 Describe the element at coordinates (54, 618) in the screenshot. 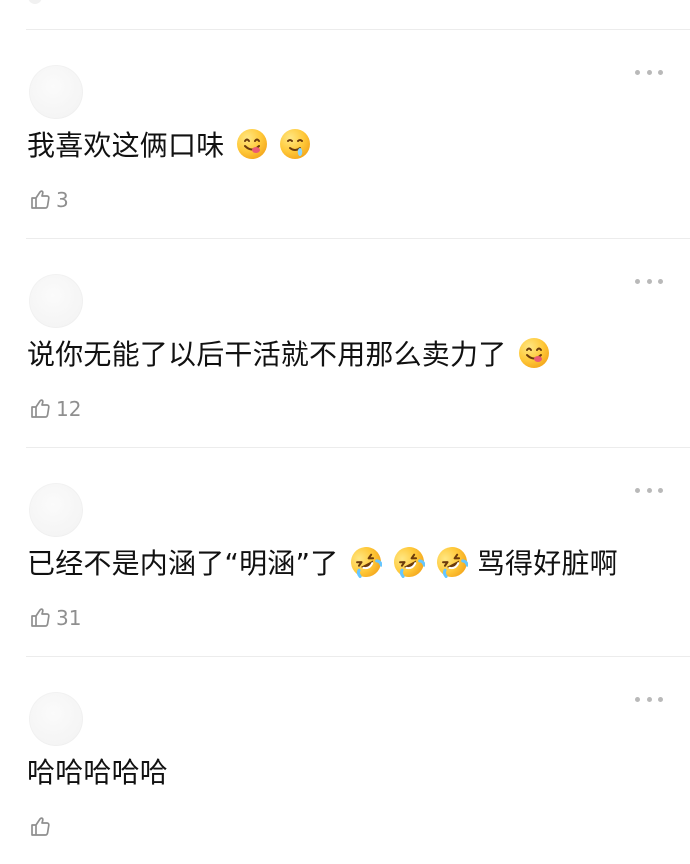

I see `like-button: 31` at that location.